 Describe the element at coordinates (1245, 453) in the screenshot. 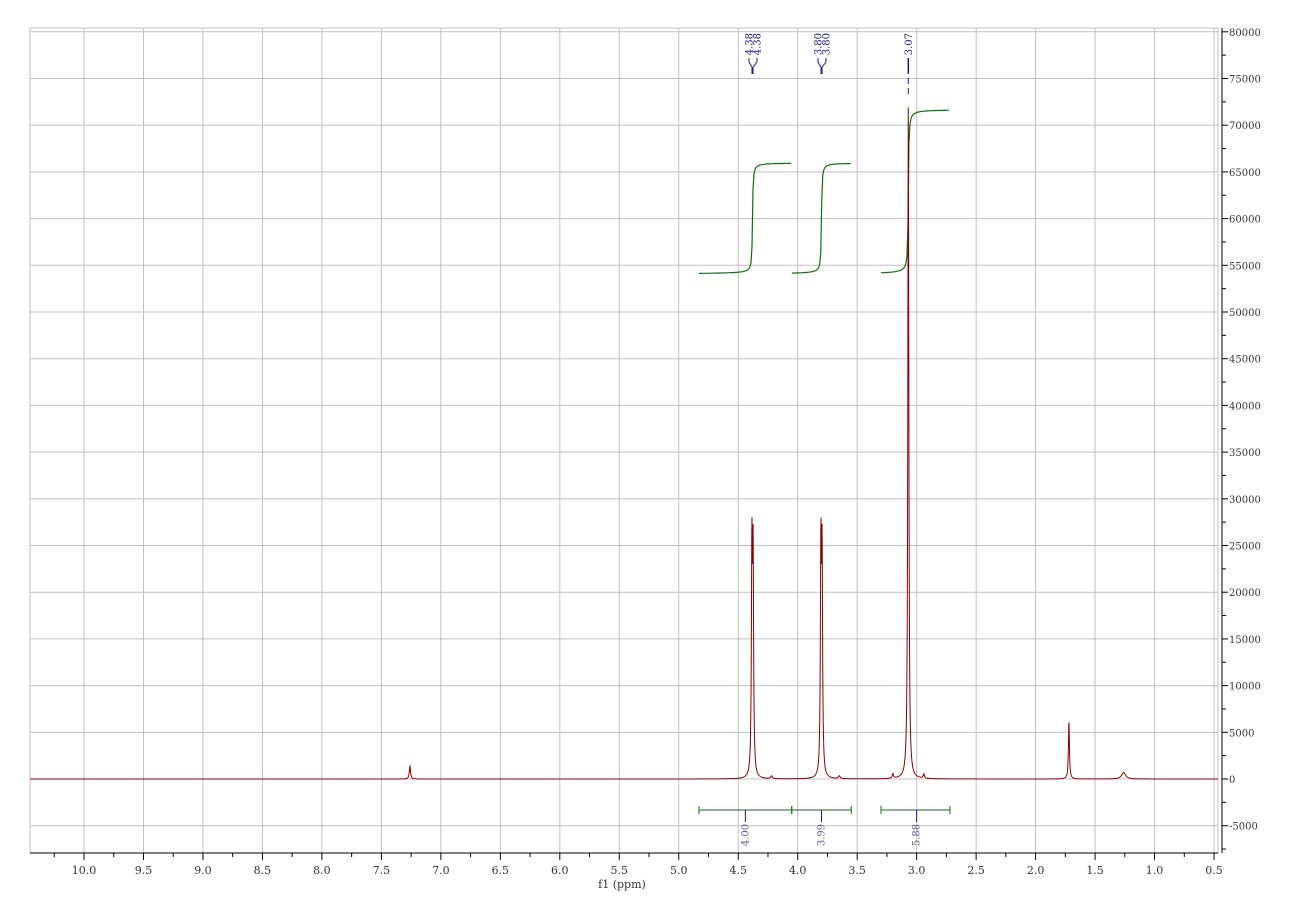

I see `y-tick-label: 35000` at that location.